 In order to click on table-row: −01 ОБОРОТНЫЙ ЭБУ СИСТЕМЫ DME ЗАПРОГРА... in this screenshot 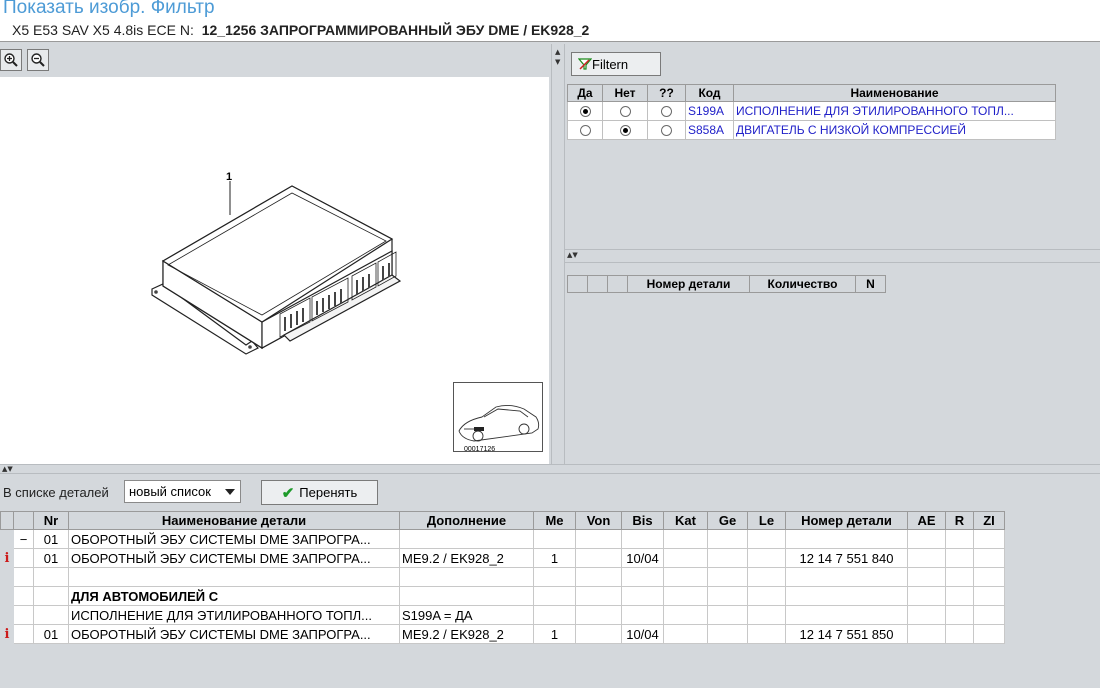, I will do `click(502, 539)`.